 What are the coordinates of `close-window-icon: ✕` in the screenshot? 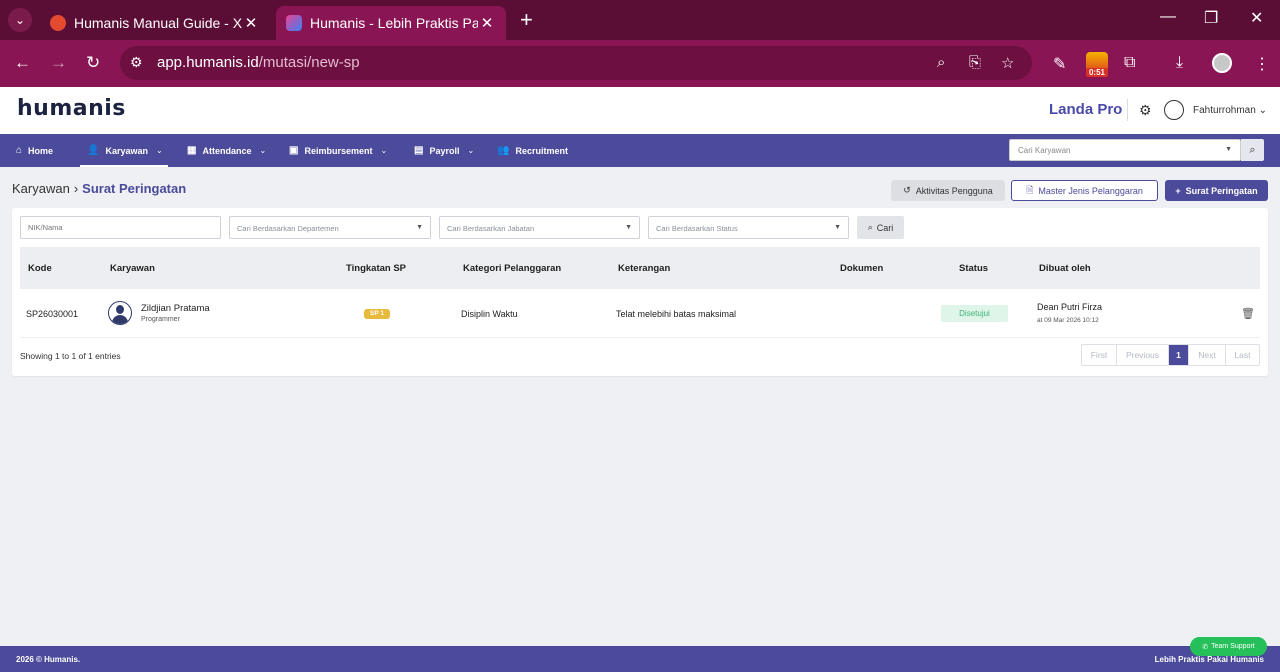 It's located at (1256, 18).